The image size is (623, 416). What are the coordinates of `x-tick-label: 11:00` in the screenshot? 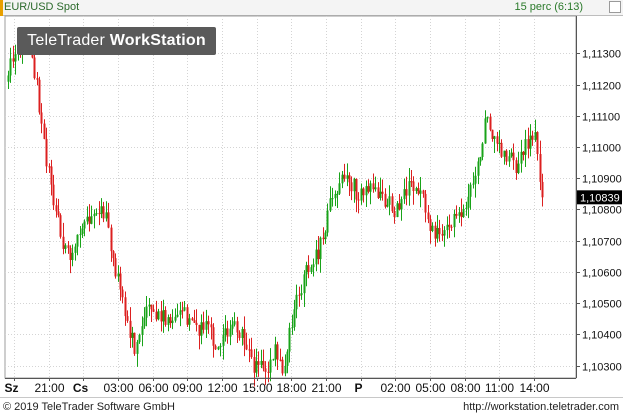 It's located at (499, 388).